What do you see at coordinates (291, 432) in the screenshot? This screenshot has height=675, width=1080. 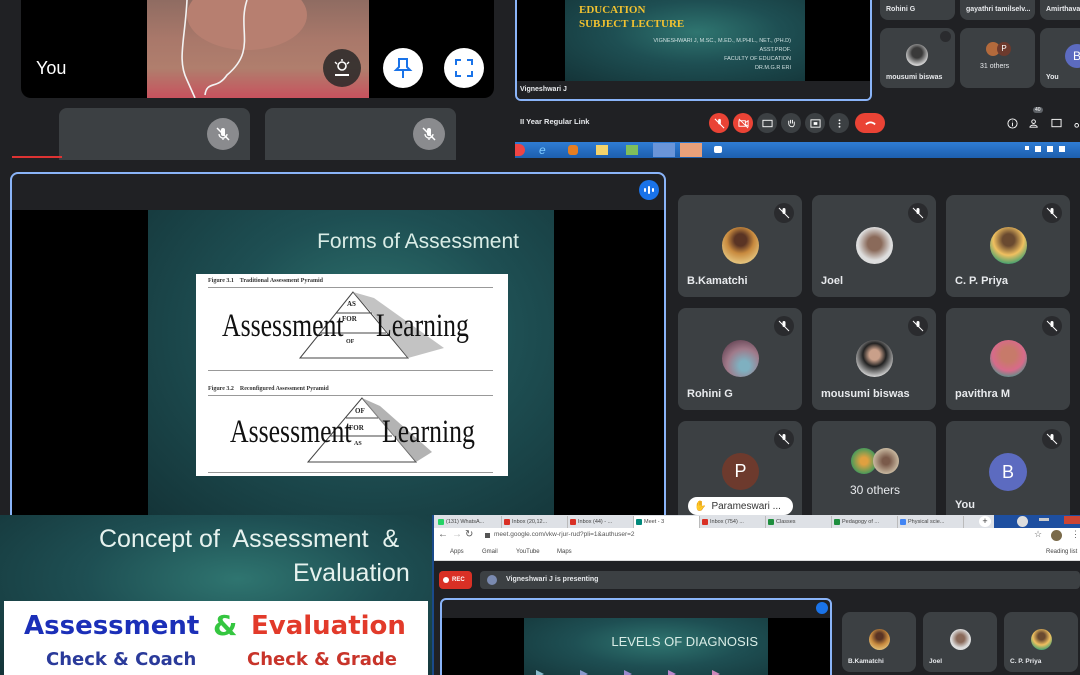 I see `assessment-word: Assessment` at bounding box center [291, 432].